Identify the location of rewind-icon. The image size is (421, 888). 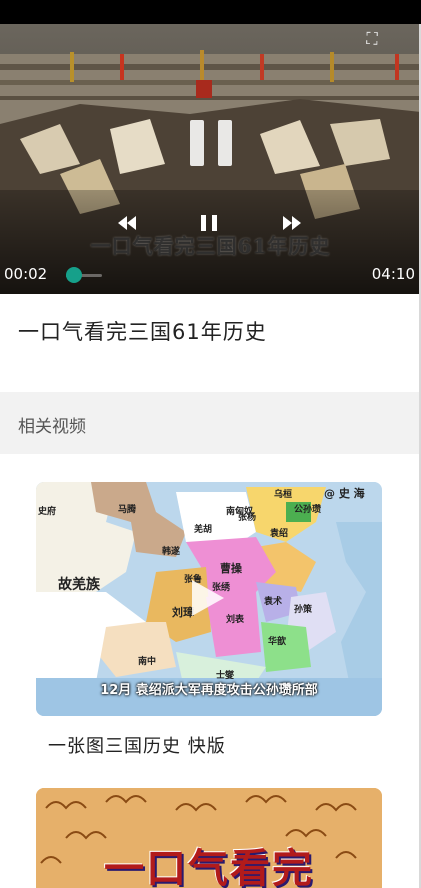
(127, 223).